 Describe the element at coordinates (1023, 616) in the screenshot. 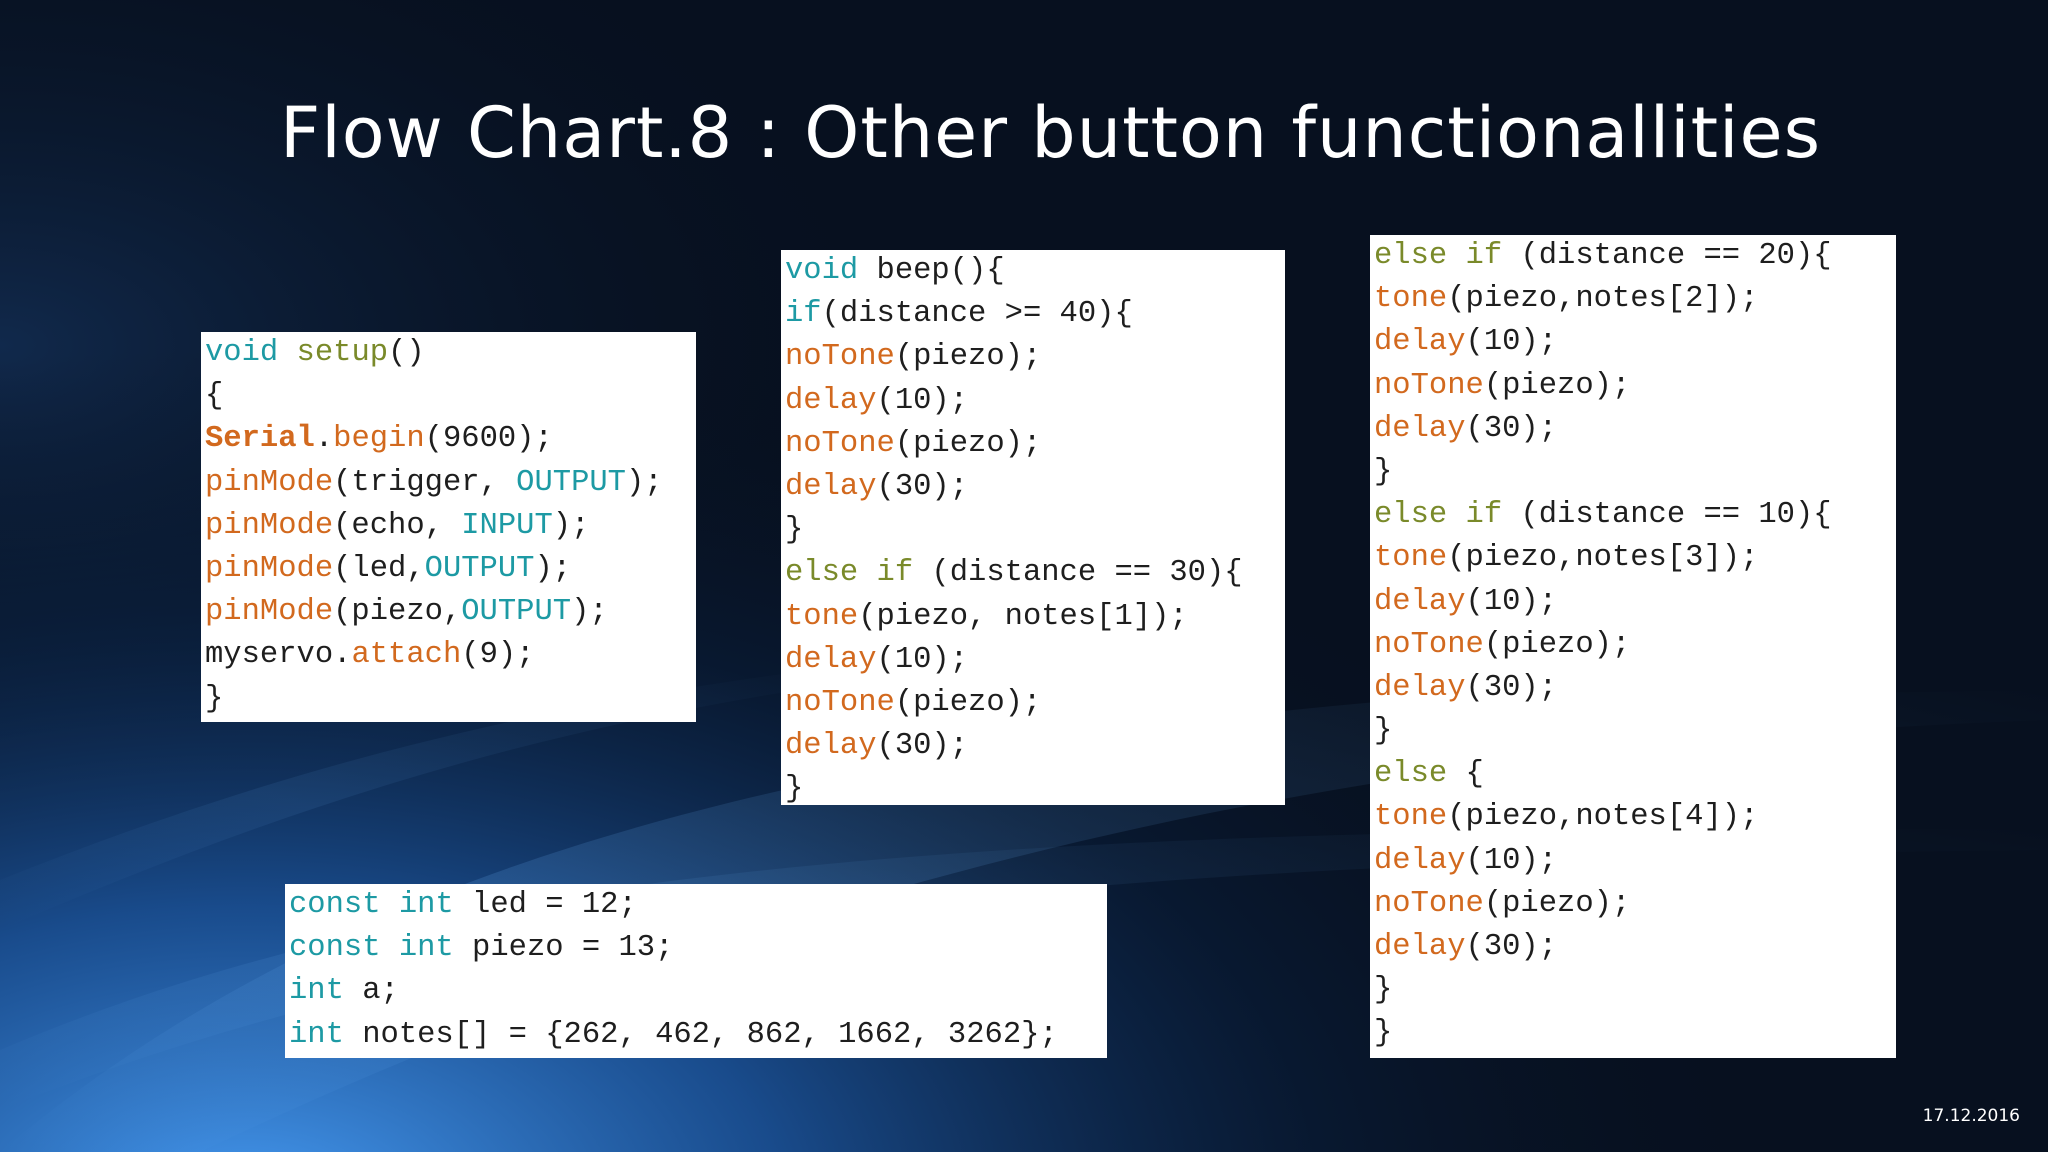

I see `code-token: (piezo, notes[1]);` at that location.